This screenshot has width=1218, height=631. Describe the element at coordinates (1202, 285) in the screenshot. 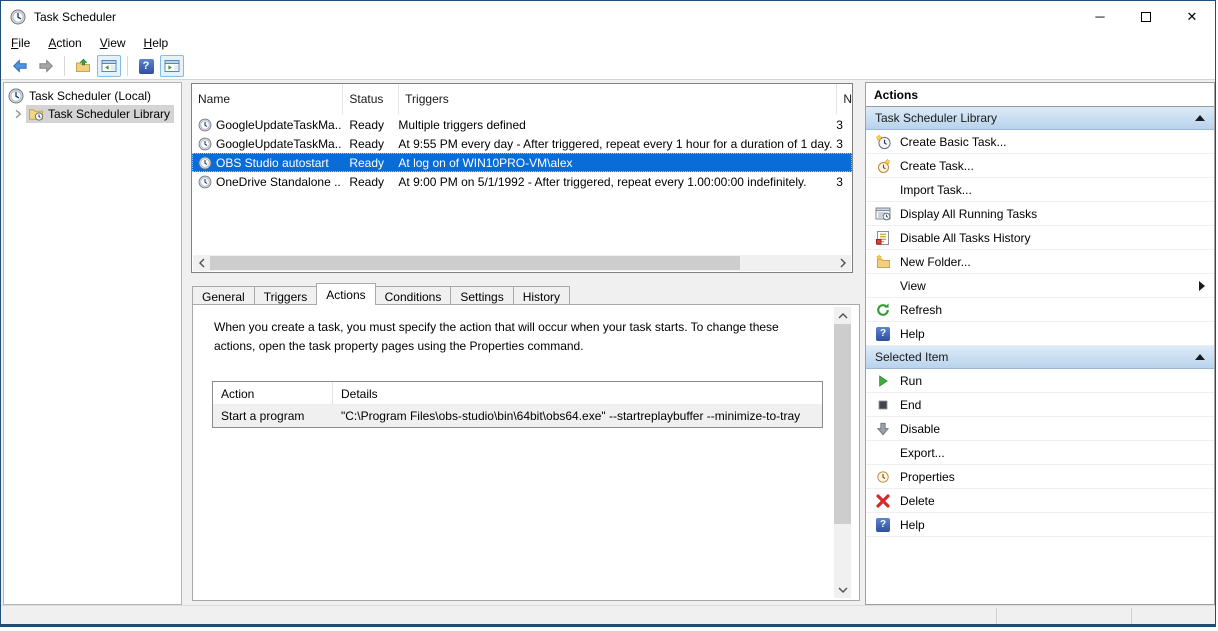

I see `submenu-arrow-icon` at that location.